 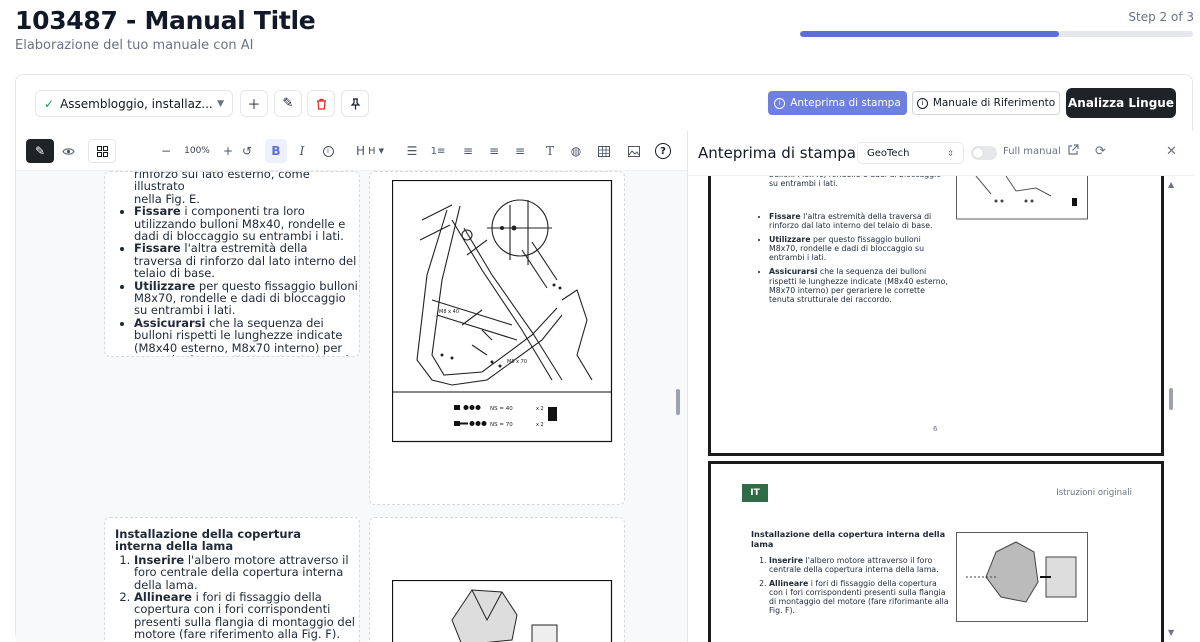 What do you see at coordinates (1121, 103) in the screenshot?
I see `analyze-languages-button: Analizza Lingue` at bounding box center [1121, 103].